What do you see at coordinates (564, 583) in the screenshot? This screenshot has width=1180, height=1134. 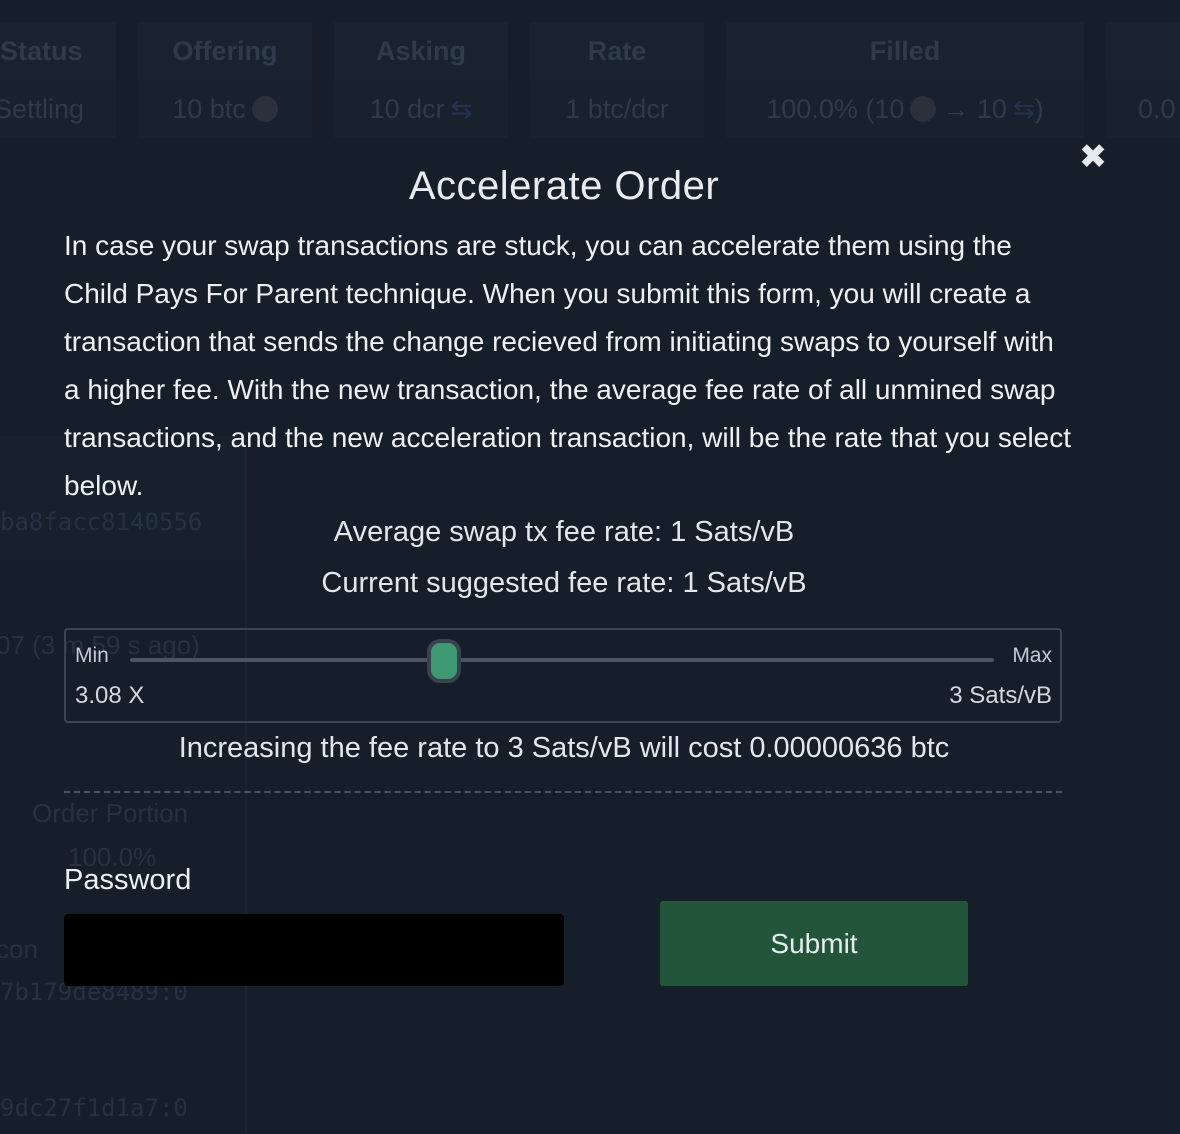 I see `suggested-fee-rate: Current suggested fee rate: 1 Sats/vB` at bounding box center [564, 583].